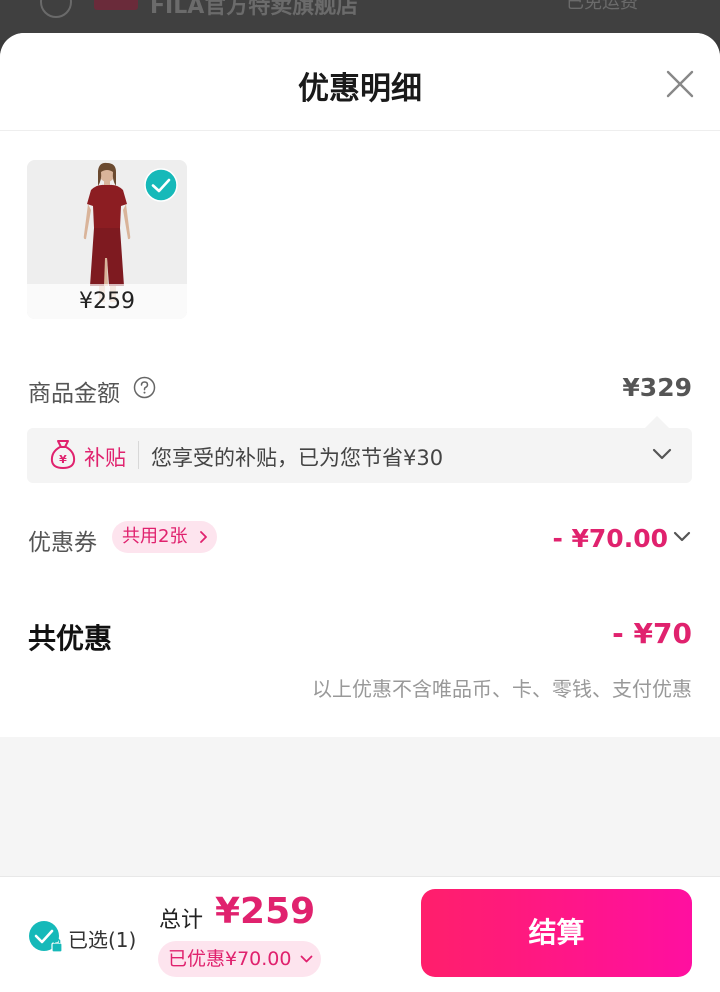  What do you see at coordinates (102, 940) in the screenshot?
I see `selected-count-label: 已选(1)` at bounding box center [102, 940].